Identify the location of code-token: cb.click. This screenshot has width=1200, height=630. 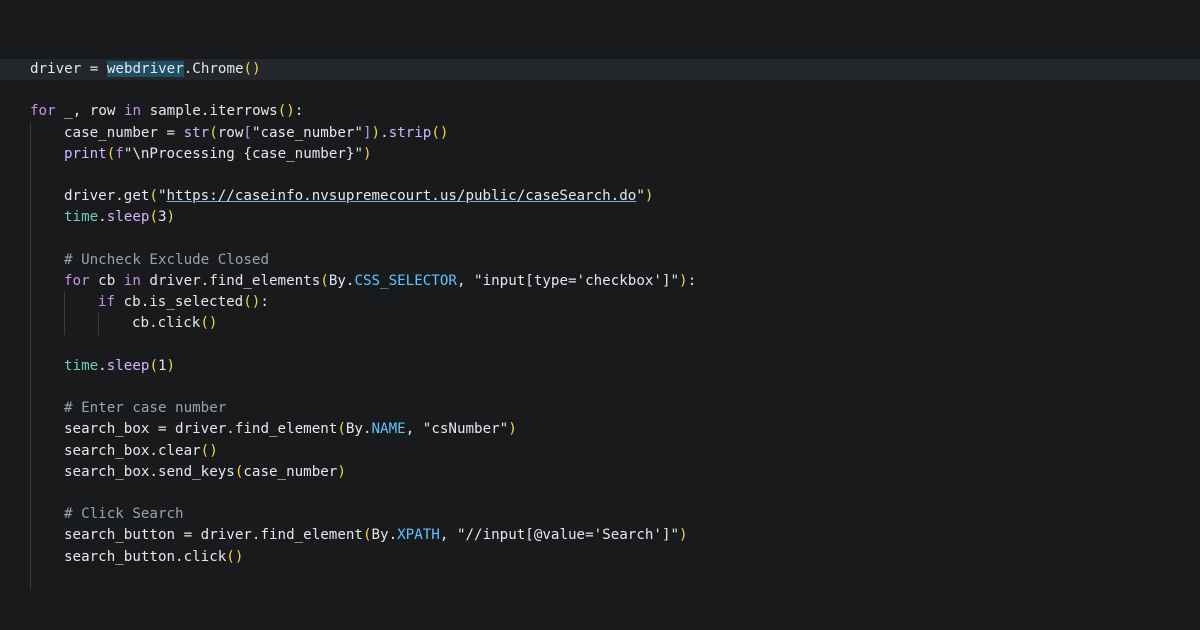
(166, 323).